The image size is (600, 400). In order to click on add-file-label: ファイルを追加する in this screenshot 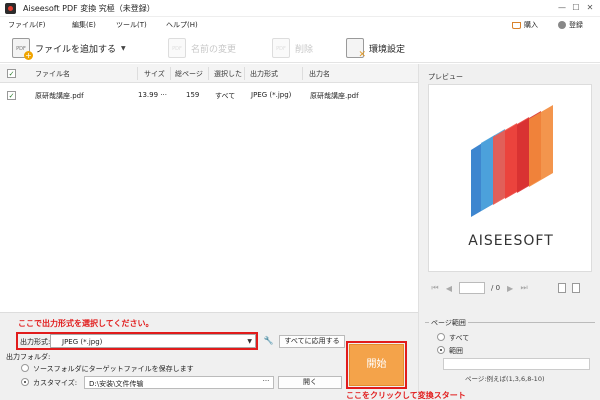, I will do `click(76, 49)`.